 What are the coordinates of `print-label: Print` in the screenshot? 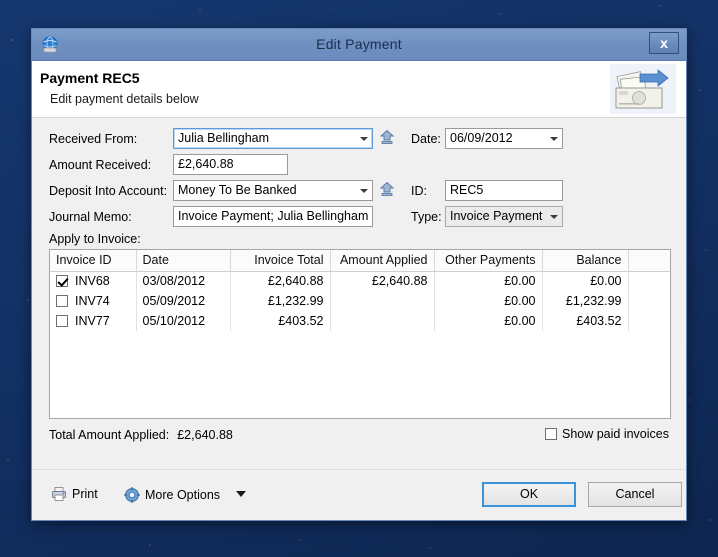 It's located at (85, 494).